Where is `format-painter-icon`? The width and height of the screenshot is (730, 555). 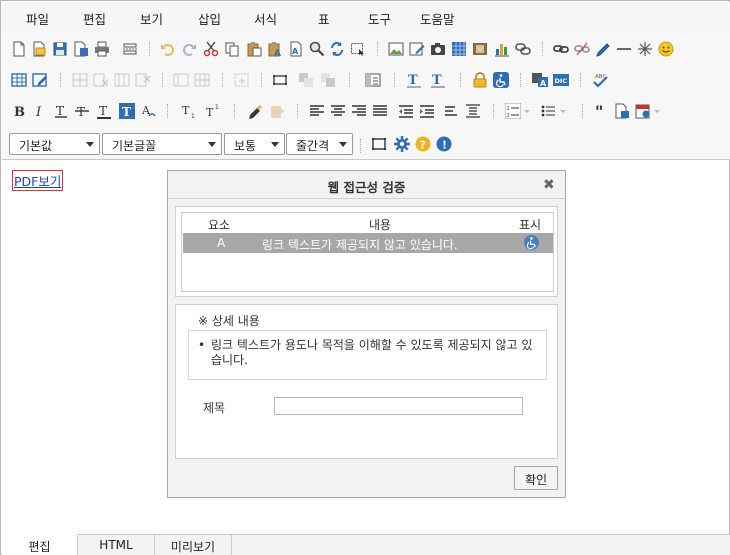
format-painter-icon is located at coordinates (255, 111).